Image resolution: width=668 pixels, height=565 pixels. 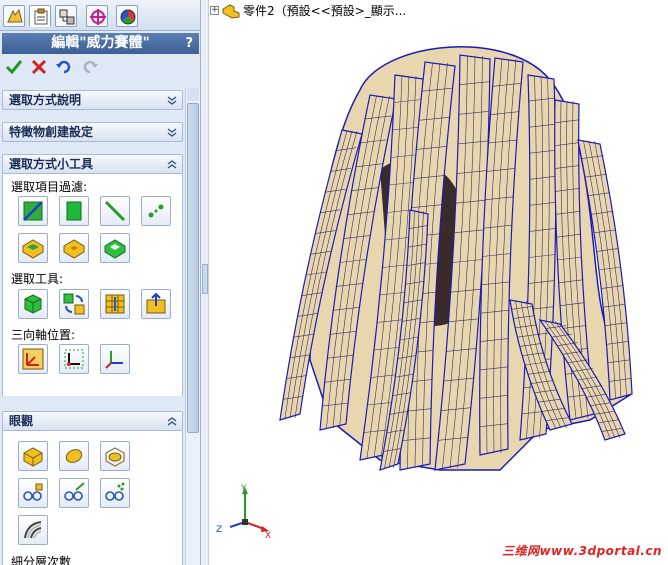 I want to click on triad-world-icon, so click(x=33, y=359).